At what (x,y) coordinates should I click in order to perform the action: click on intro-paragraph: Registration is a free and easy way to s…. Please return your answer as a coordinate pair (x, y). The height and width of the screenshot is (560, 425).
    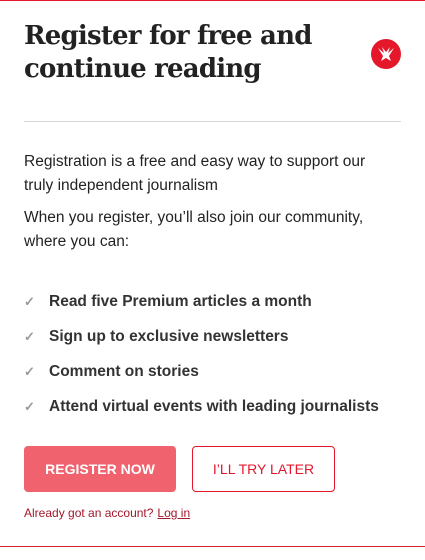
    Looking at the image, I should click on (195, 173).